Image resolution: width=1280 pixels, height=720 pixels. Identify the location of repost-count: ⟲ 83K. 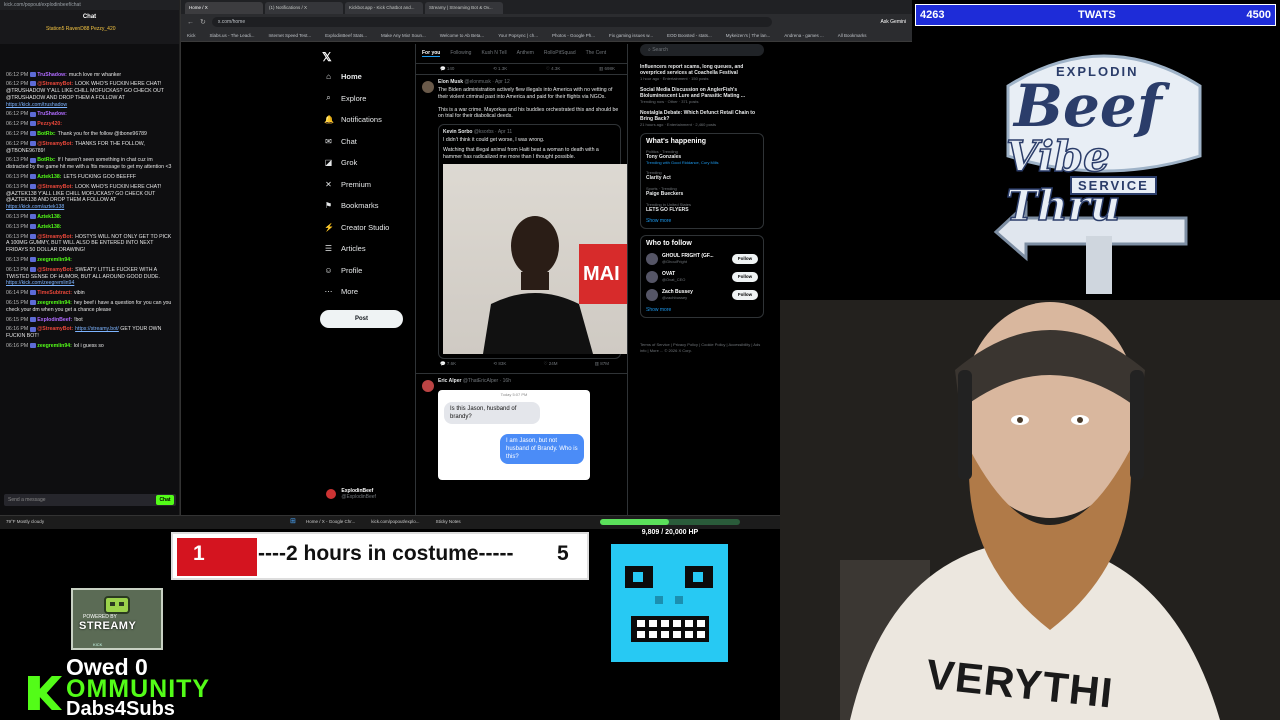
(499, 364).